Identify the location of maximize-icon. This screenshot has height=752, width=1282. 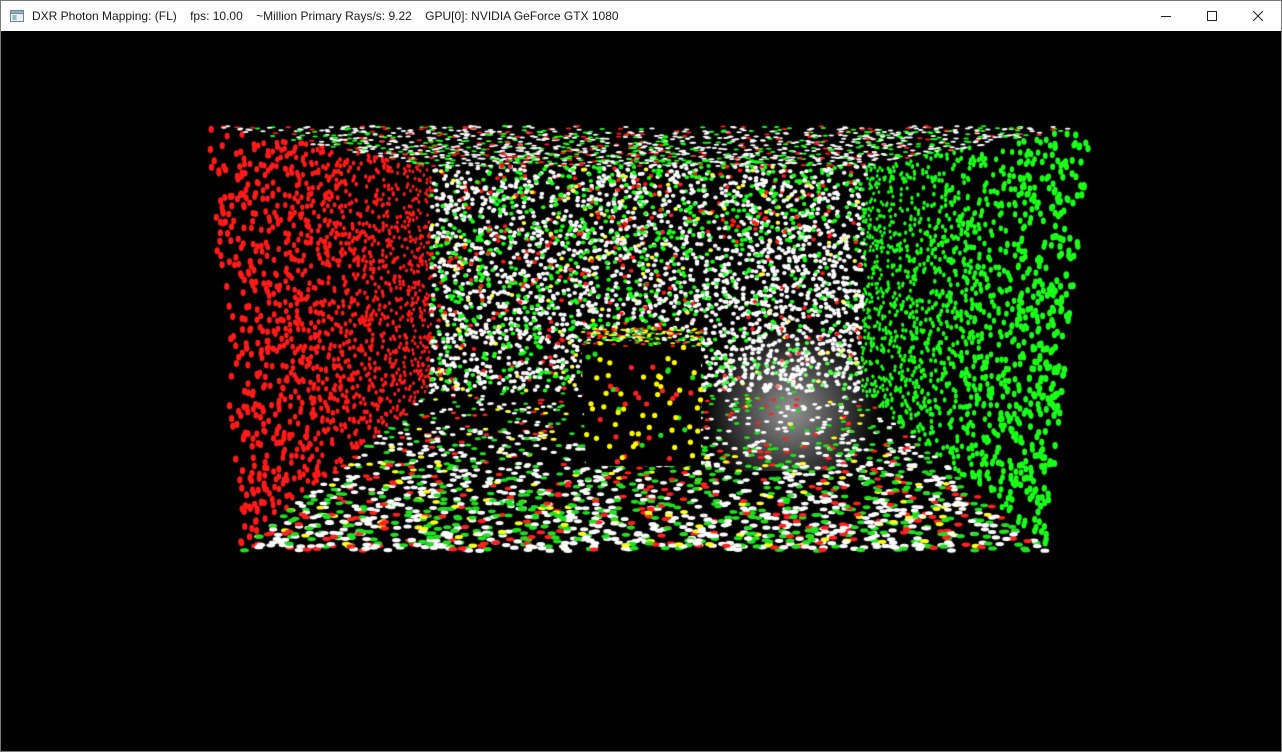
(1212, 16).